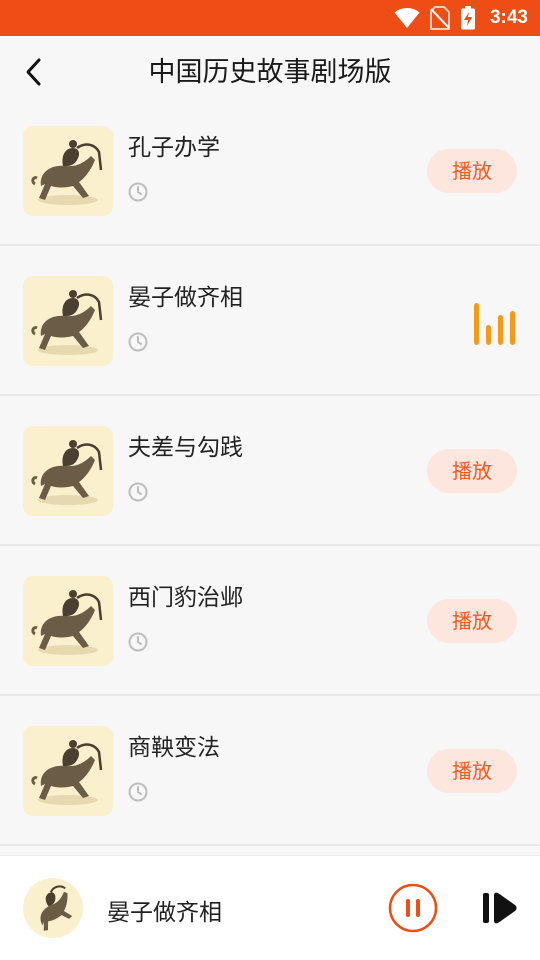 This screenshot has height=960, width=540. I want to click on status-icons: 3:43, so click(461, 18).